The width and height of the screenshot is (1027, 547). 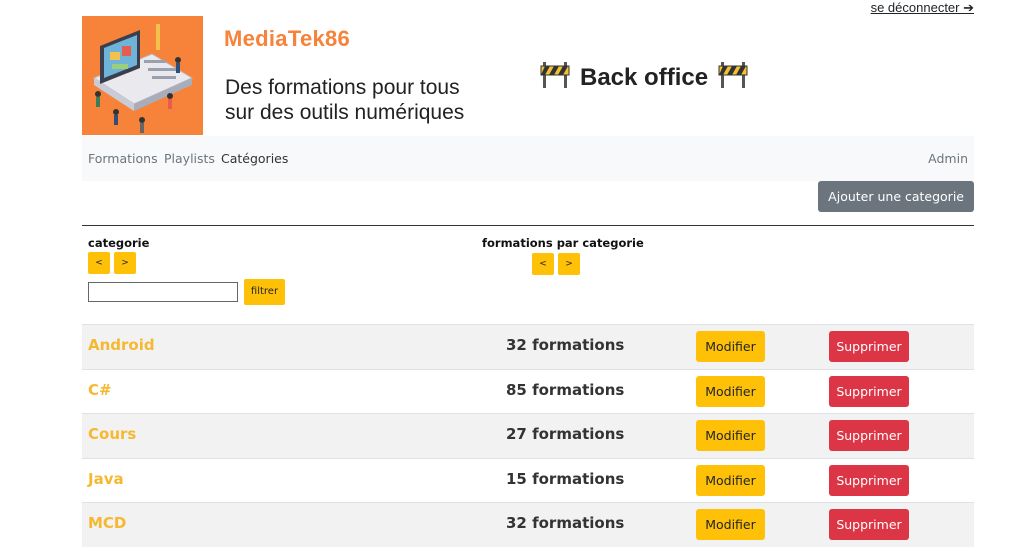 I want to click on logout-link: se déconnecter ➔, so click(x=922, y=8).